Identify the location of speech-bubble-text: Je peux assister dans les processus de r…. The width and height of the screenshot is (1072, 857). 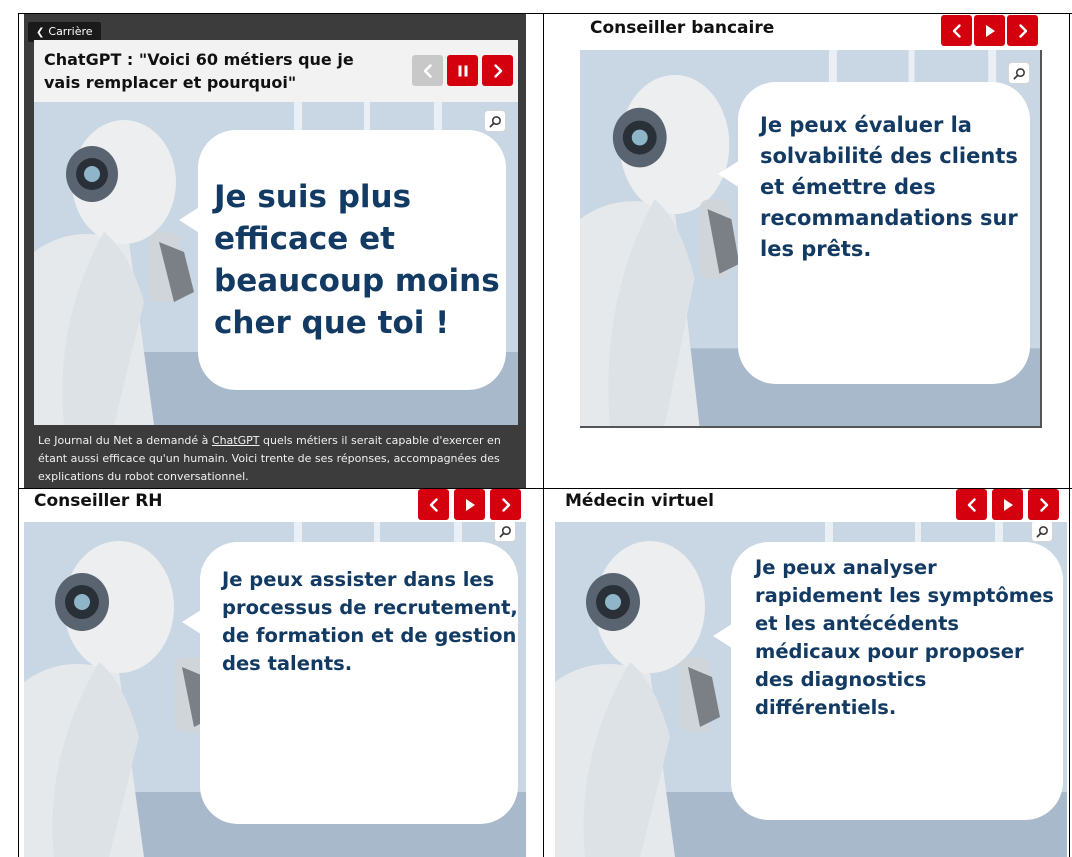
(370, 621).